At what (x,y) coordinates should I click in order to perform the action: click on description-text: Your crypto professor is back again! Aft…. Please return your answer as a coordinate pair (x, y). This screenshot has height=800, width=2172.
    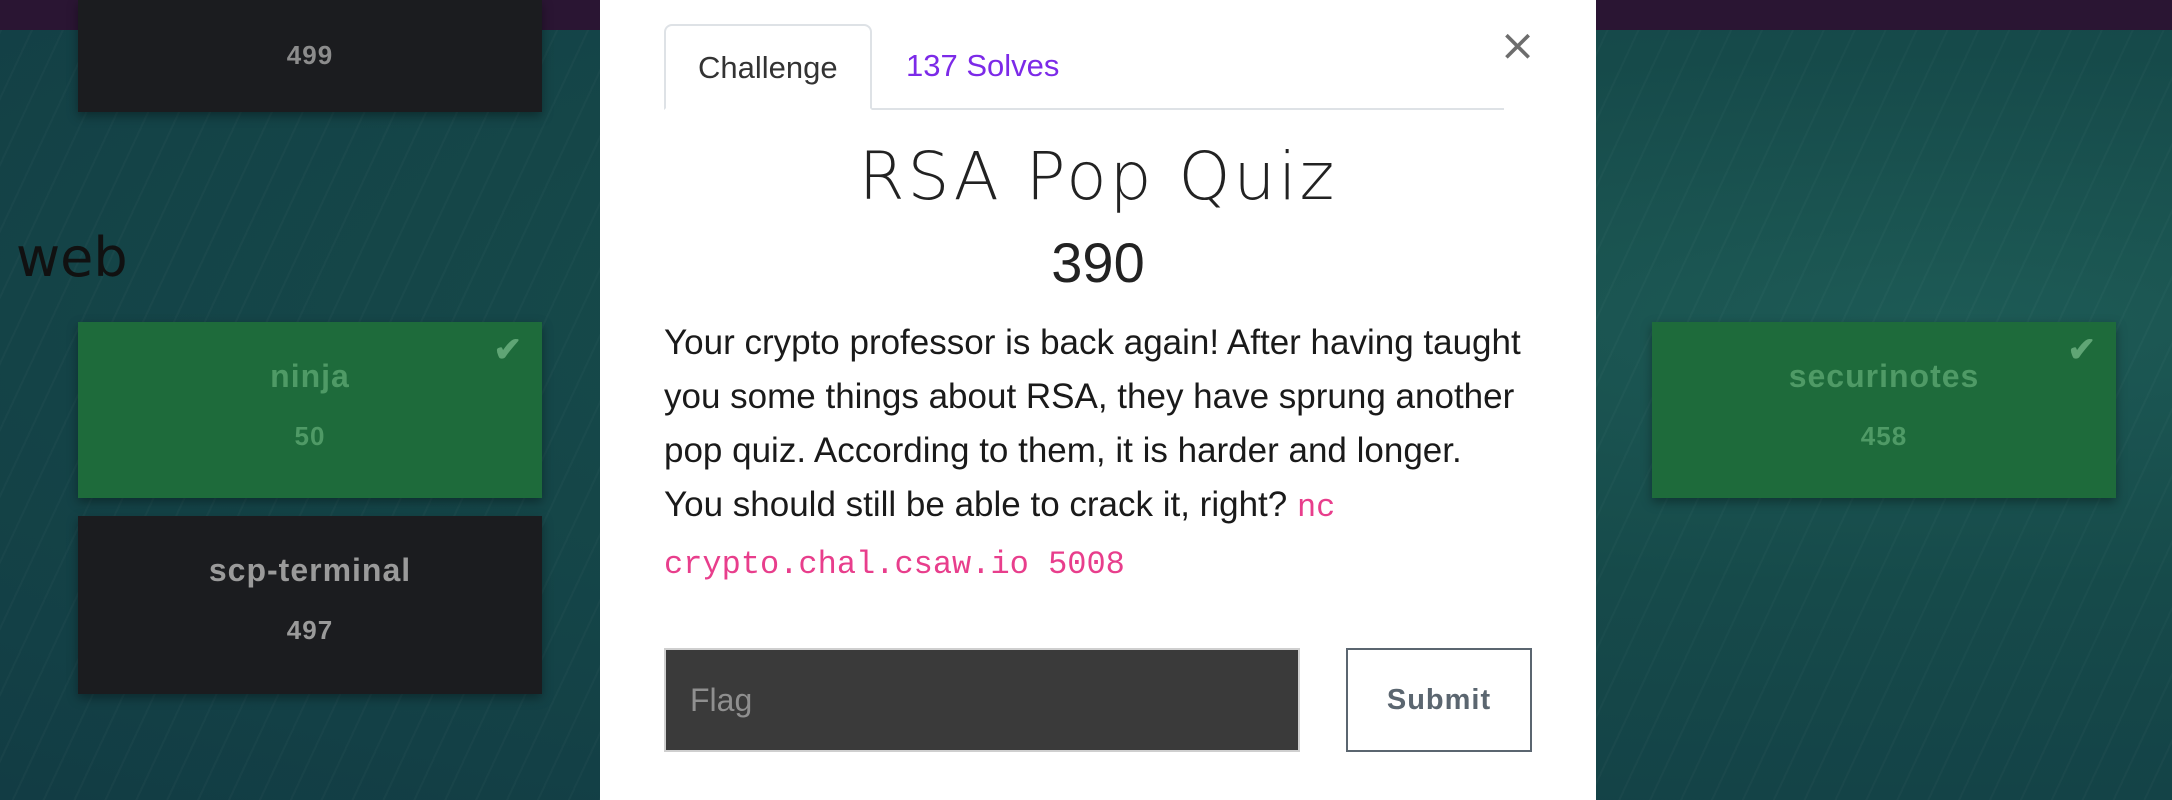
    Looking at the image, I should click on (1092, 423).